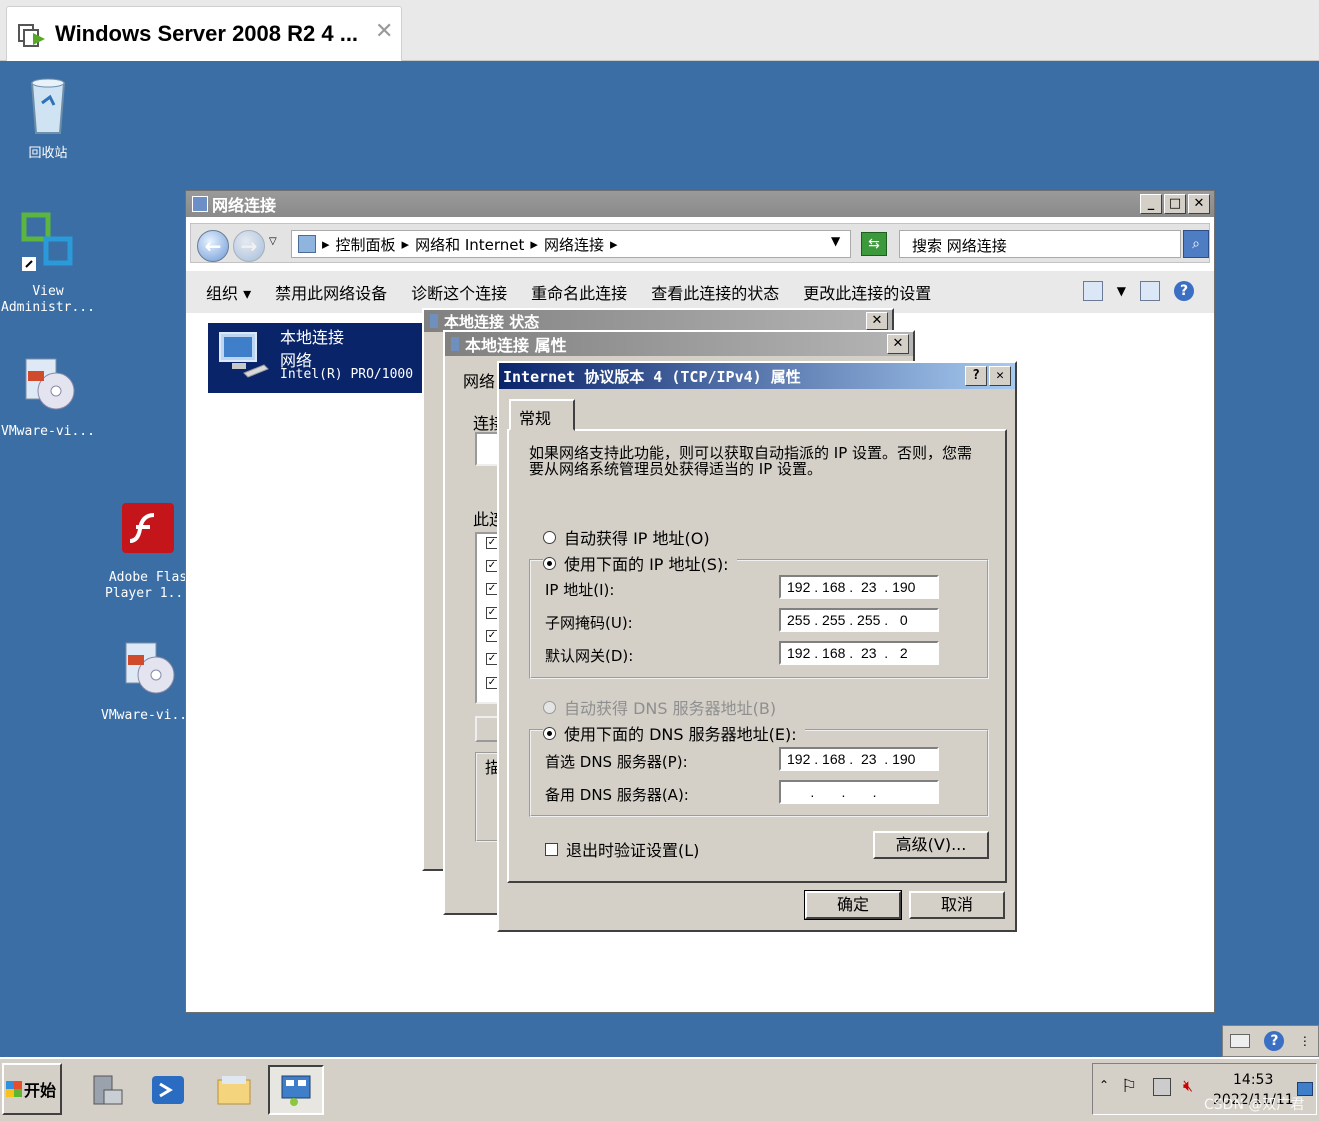 The width and height of the screenshot is (1319, 1121). I want to click on taskbar-app-powershell, so click(168, 1090).